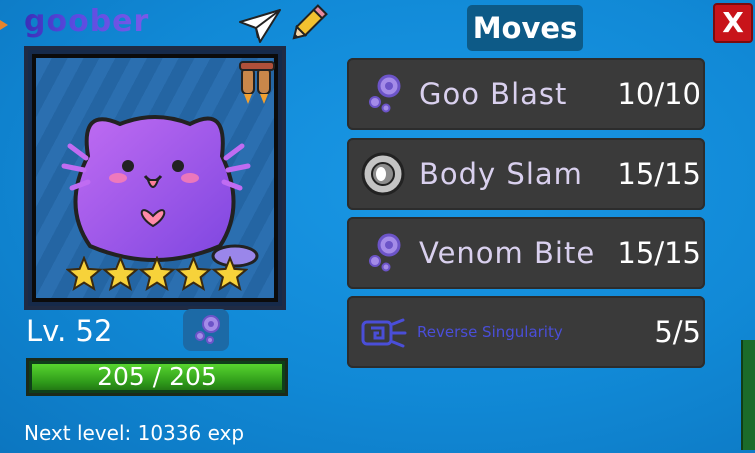 The width and height of the screenshot is (755, 453). What do you see at coordinates (308, 24) in the screenshot?
I see `pencil-icon` at bounding box center [308, 24].